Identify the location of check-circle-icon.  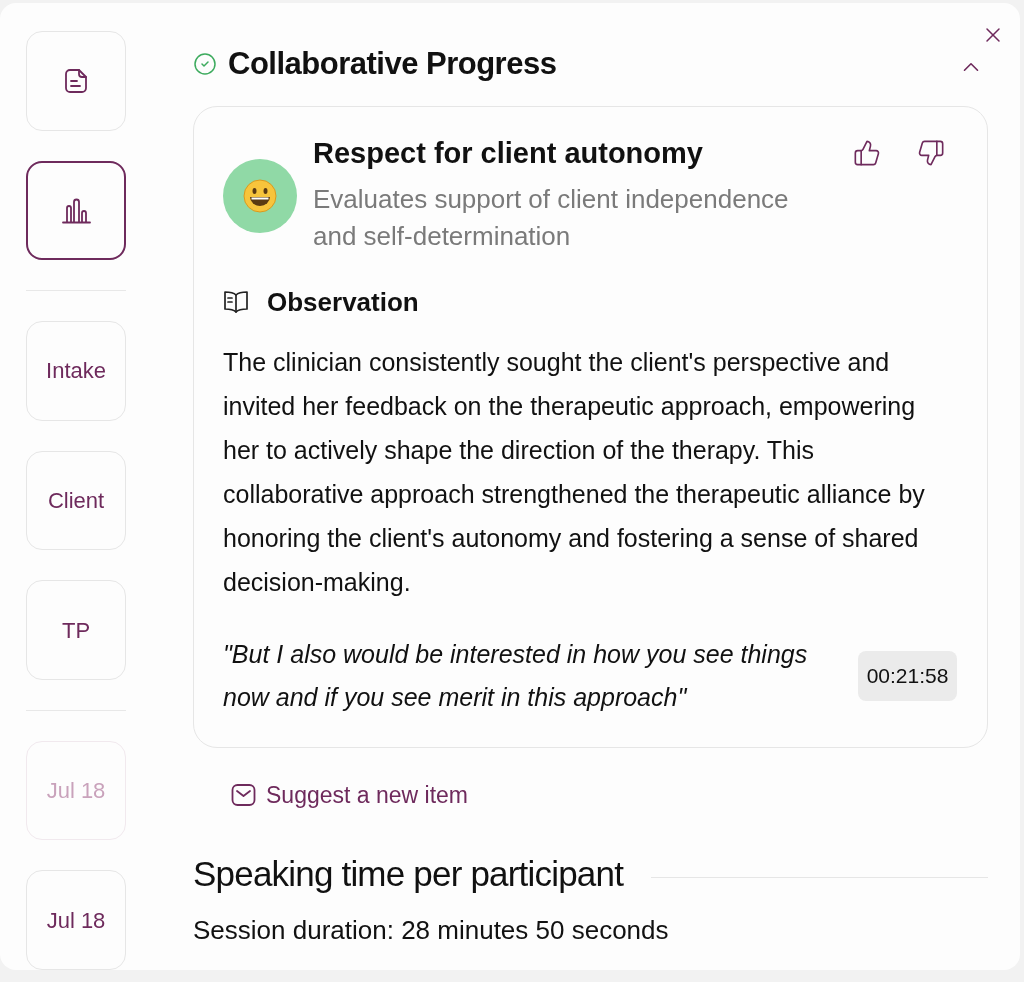
(205, 64).